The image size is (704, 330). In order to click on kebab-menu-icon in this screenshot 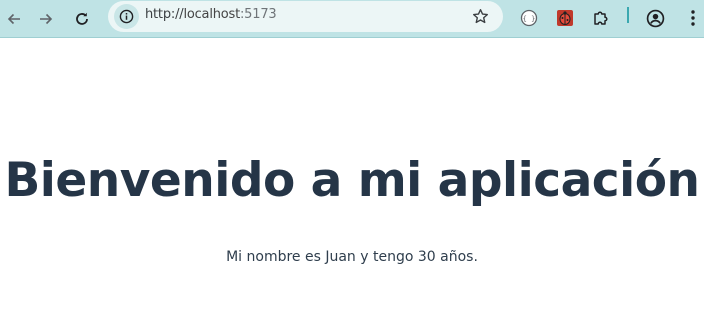, I will do `click(693, 18)`.